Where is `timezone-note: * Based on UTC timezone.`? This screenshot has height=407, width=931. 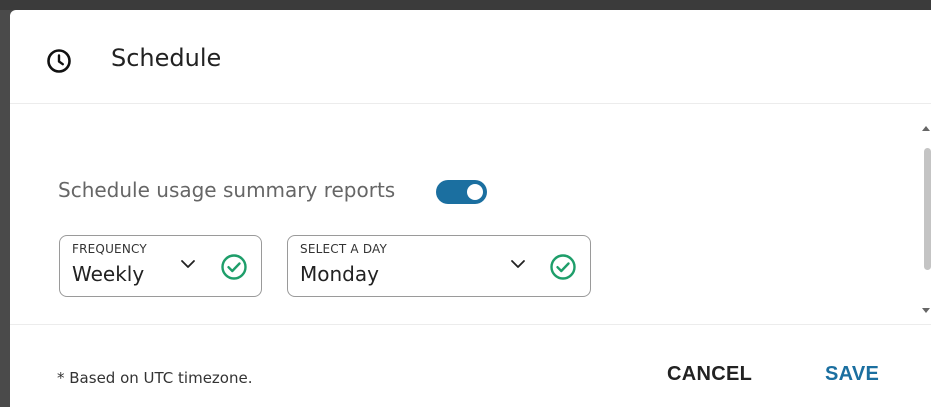 timezone-note: * Based on UTC timezone. is located at coordinates (155, 378).